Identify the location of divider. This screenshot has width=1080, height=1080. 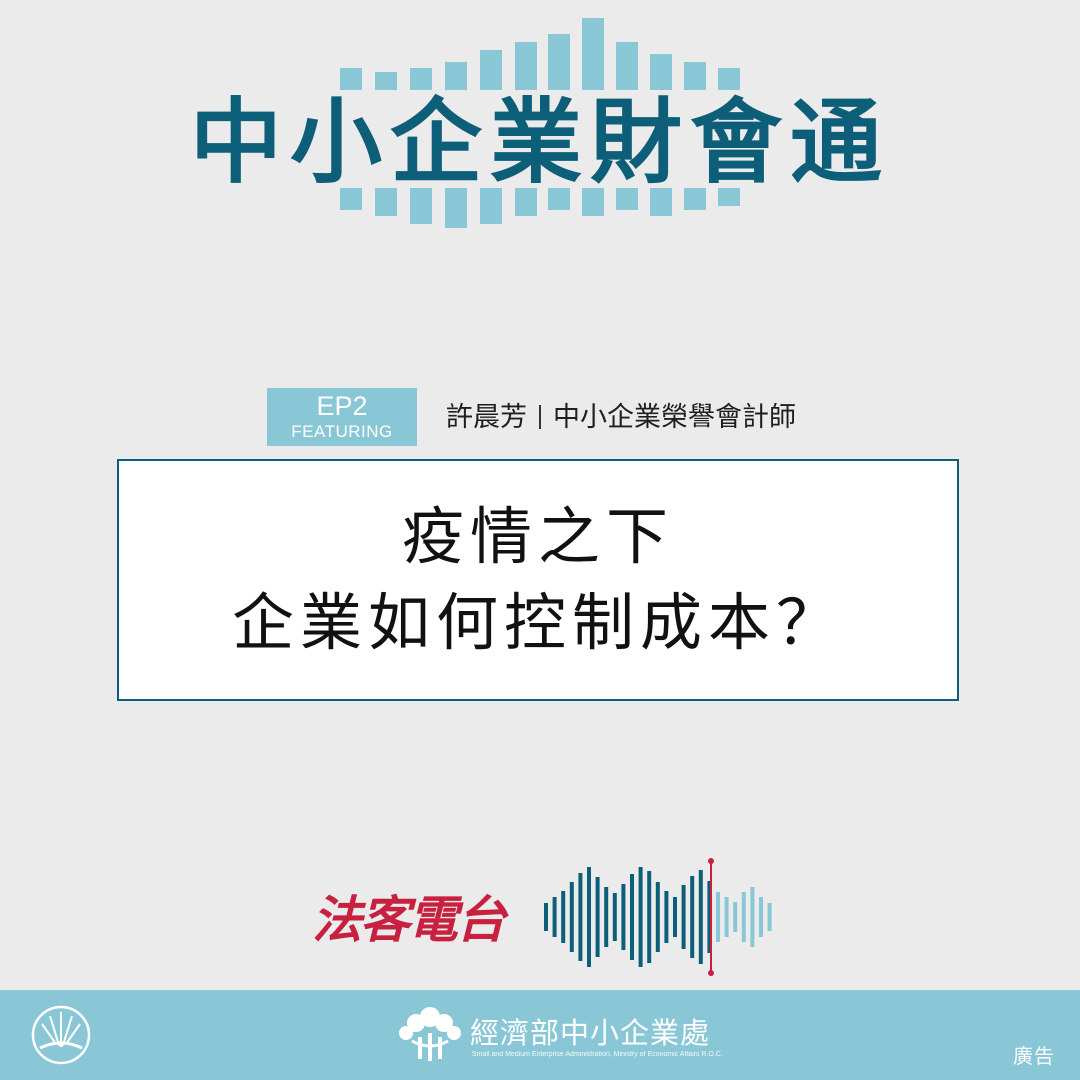
(540, 417).